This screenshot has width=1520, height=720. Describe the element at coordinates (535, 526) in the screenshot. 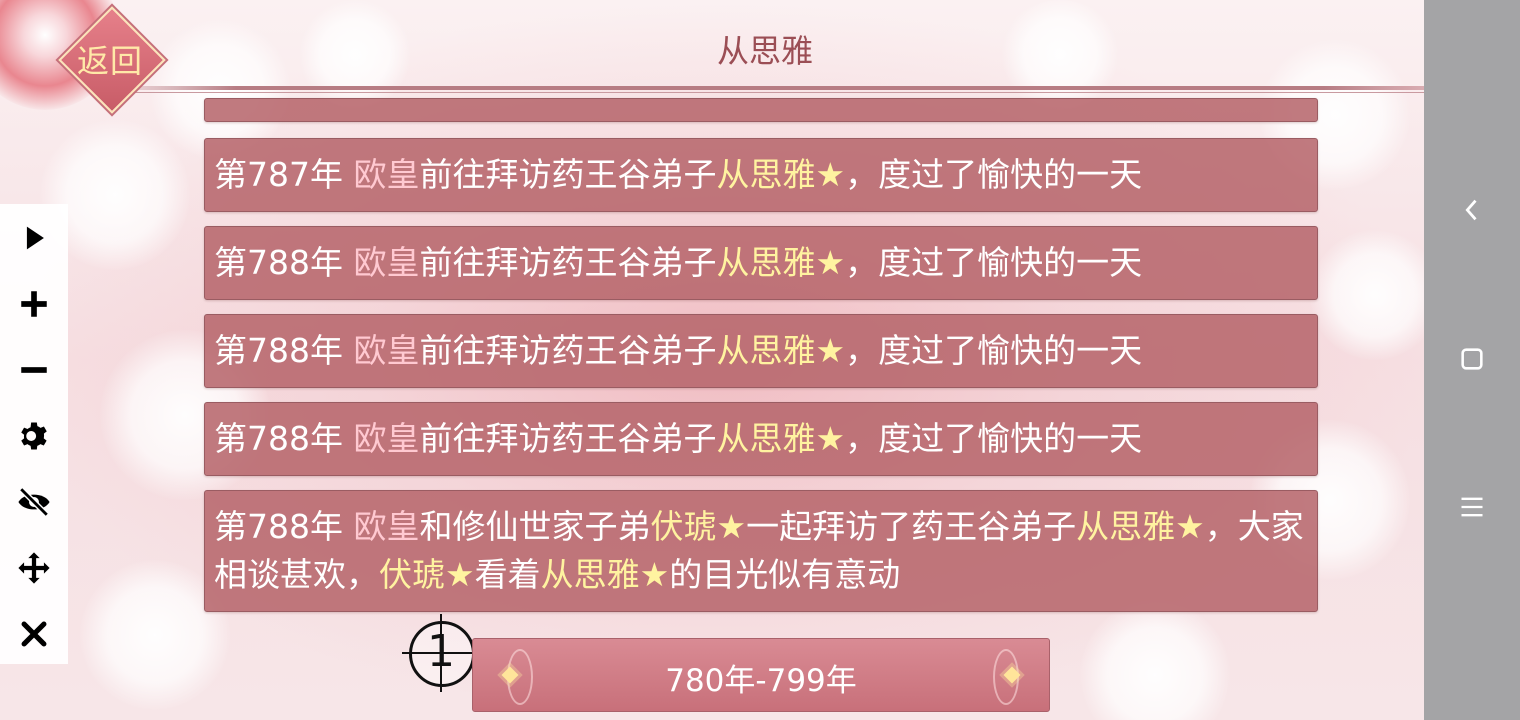

I see `entry-text-part: 和修仙世家子弟` at that location.